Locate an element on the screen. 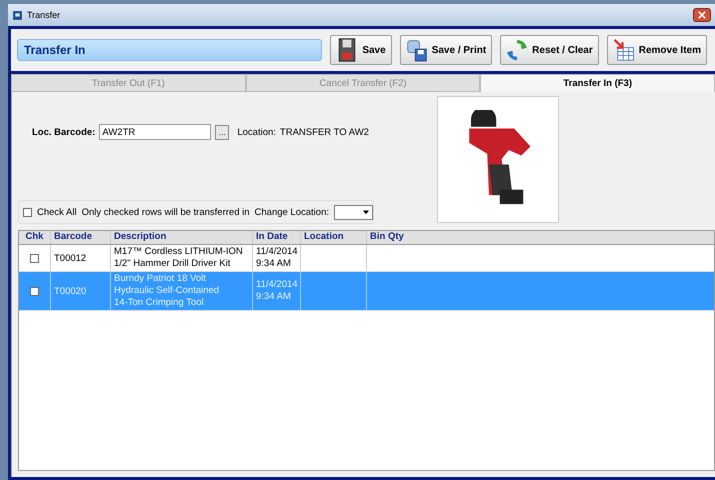 The height and width of the screenshot is (480, 715). app-icon is located at coordinates (17, 15).